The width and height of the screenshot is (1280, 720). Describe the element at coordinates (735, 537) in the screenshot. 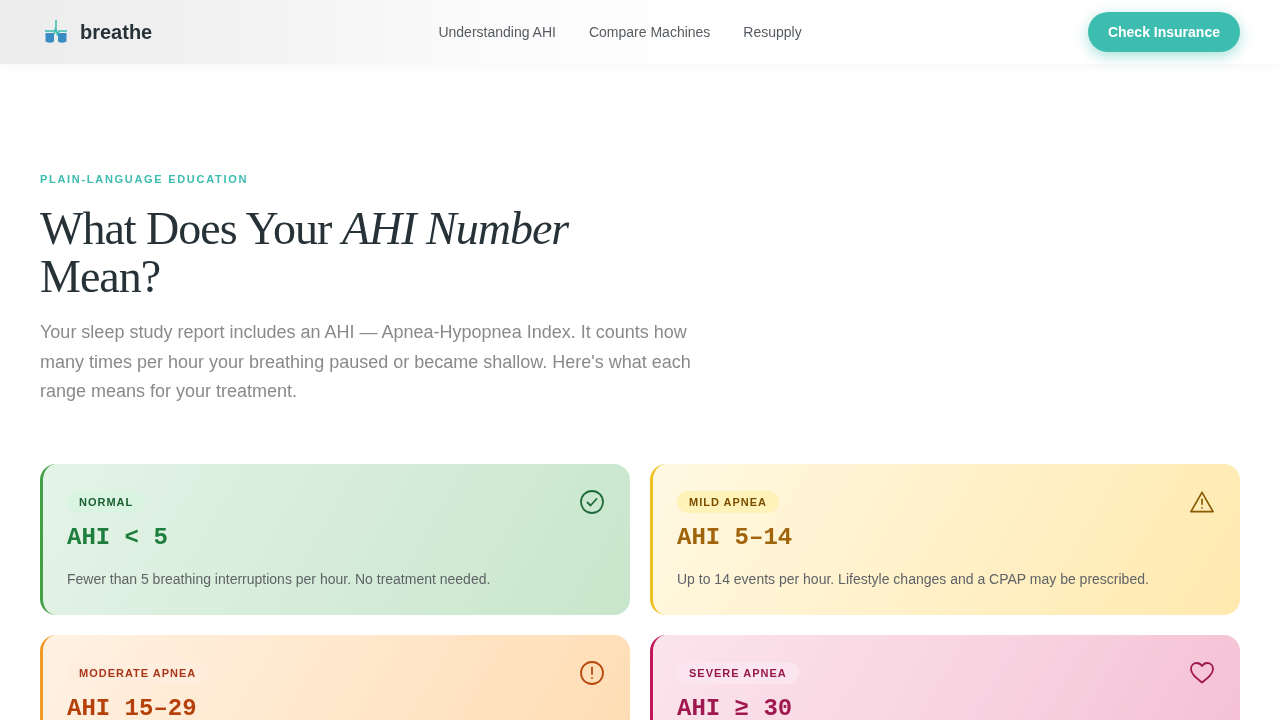

I see `ahi-range: AHI 5–14` at that location.